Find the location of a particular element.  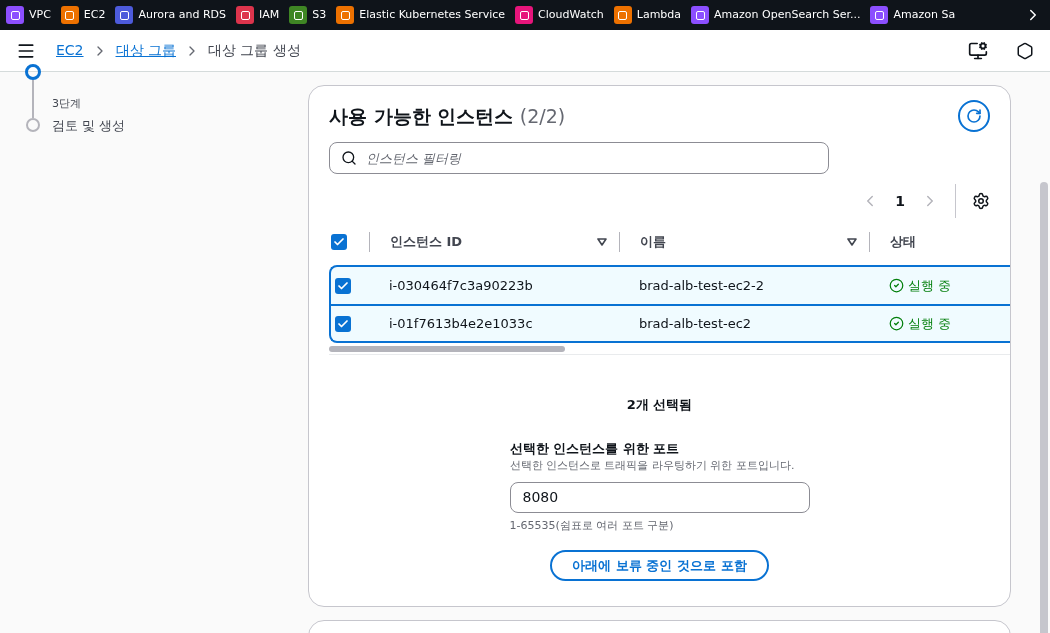

port-label: 선택한 인스턴스를 위한 포트 is located at coordinates (595, 448).